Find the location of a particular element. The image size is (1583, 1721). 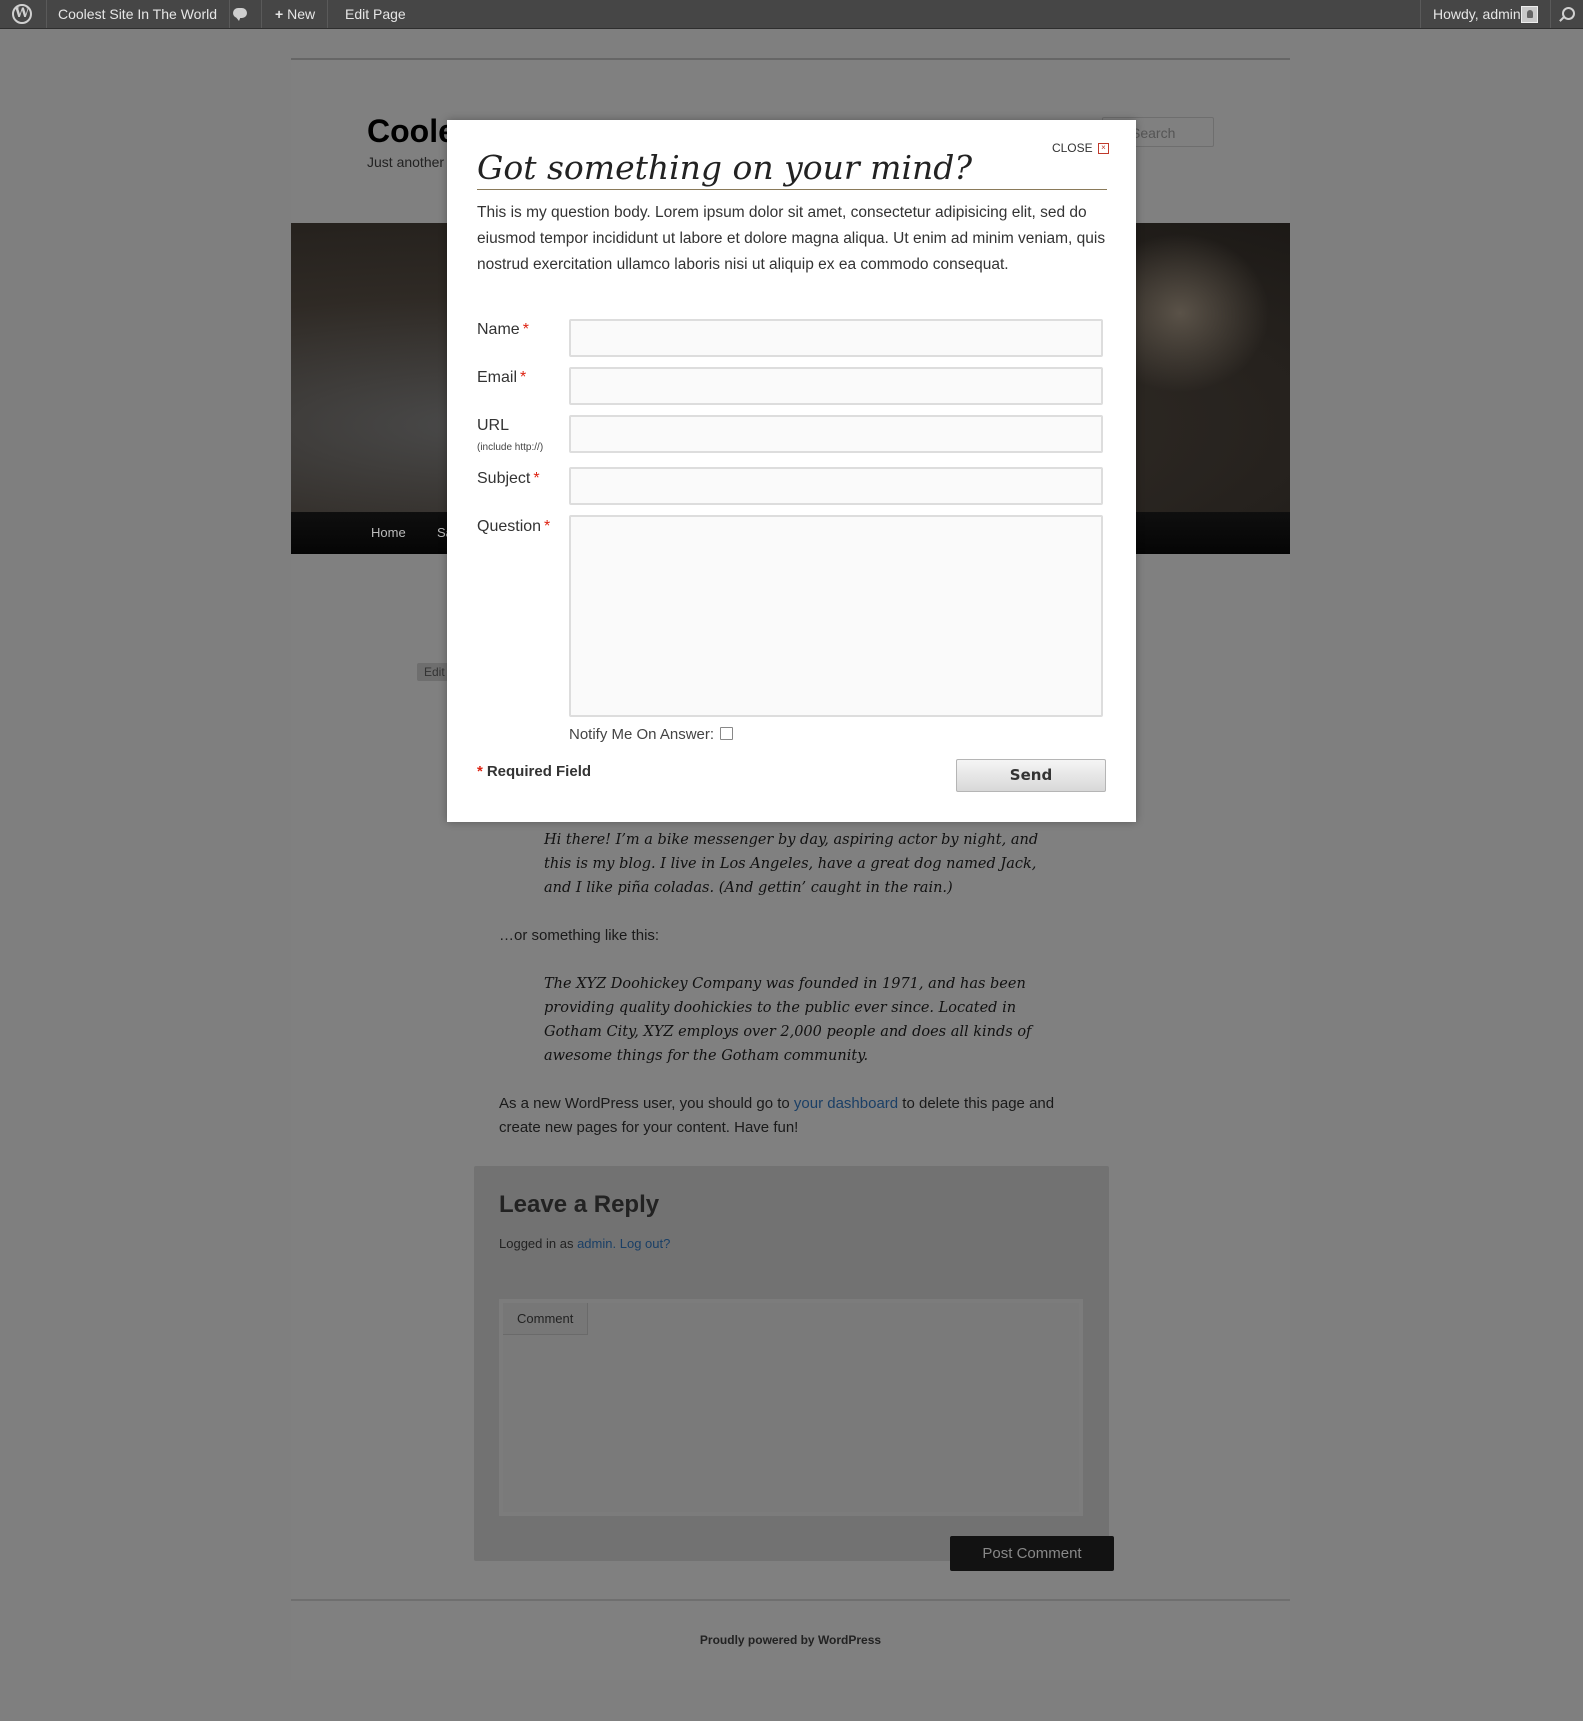

email-label: Email * is located at coordinates (501, 378).